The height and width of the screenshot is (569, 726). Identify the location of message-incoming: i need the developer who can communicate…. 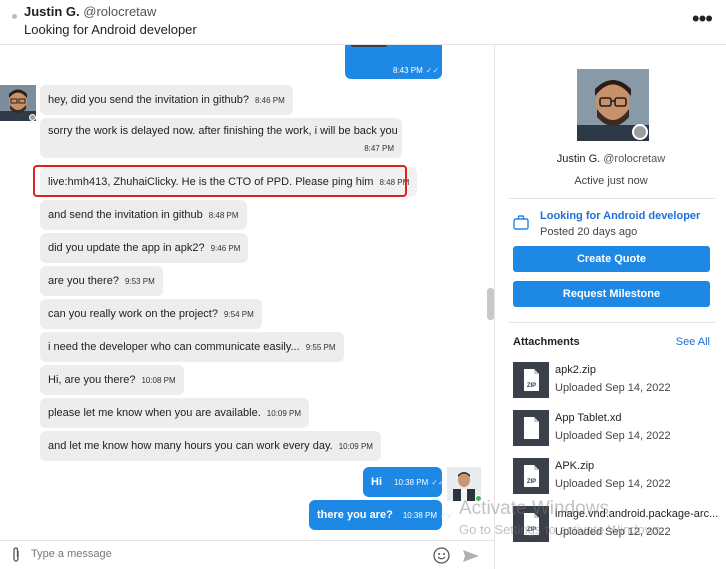
(192, 347).